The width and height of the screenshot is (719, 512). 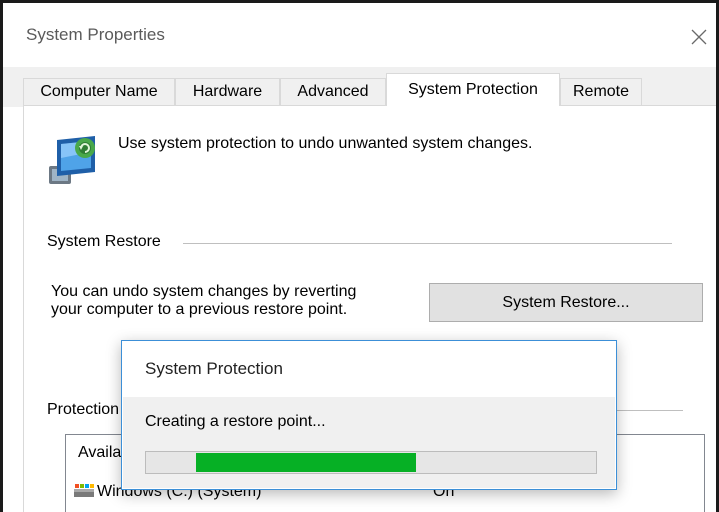 I want to click on protection-settings-group-title: Protection, so click(x=86, y=410).